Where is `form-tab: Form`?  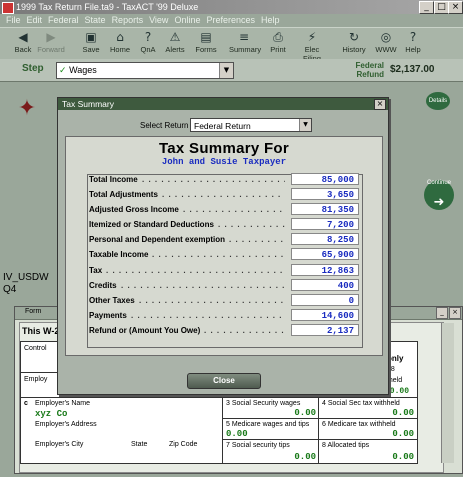 form-tab: Form is located at coordinates (33, 311).